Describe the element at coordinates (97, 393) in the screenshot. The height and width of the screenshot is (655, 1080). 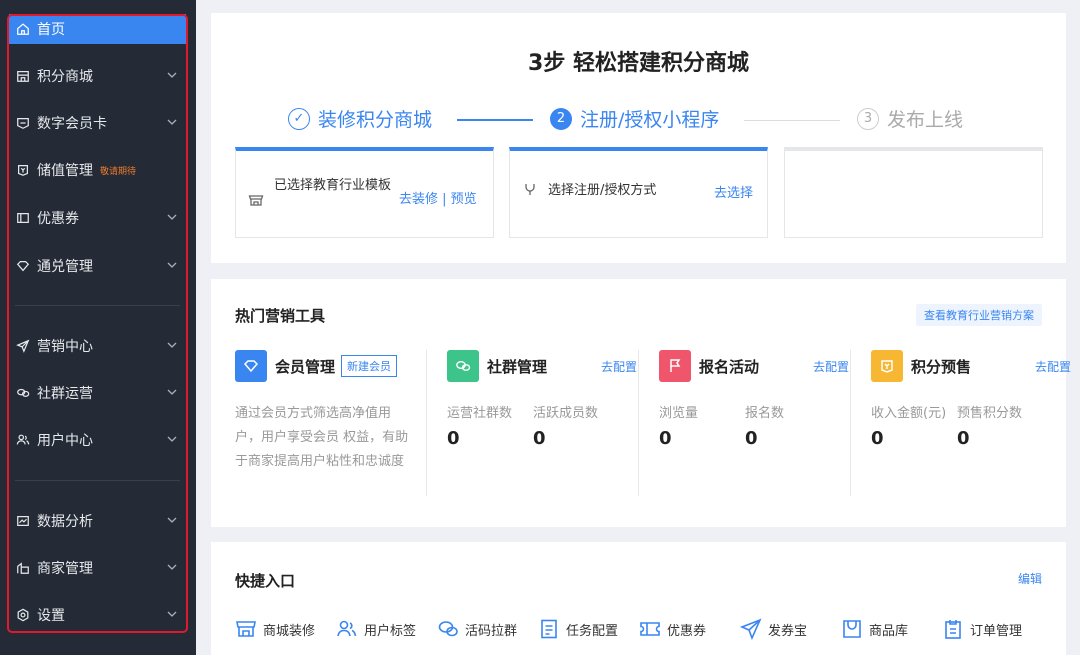
I see `sidebar-item-community: 社群运营` at that location.